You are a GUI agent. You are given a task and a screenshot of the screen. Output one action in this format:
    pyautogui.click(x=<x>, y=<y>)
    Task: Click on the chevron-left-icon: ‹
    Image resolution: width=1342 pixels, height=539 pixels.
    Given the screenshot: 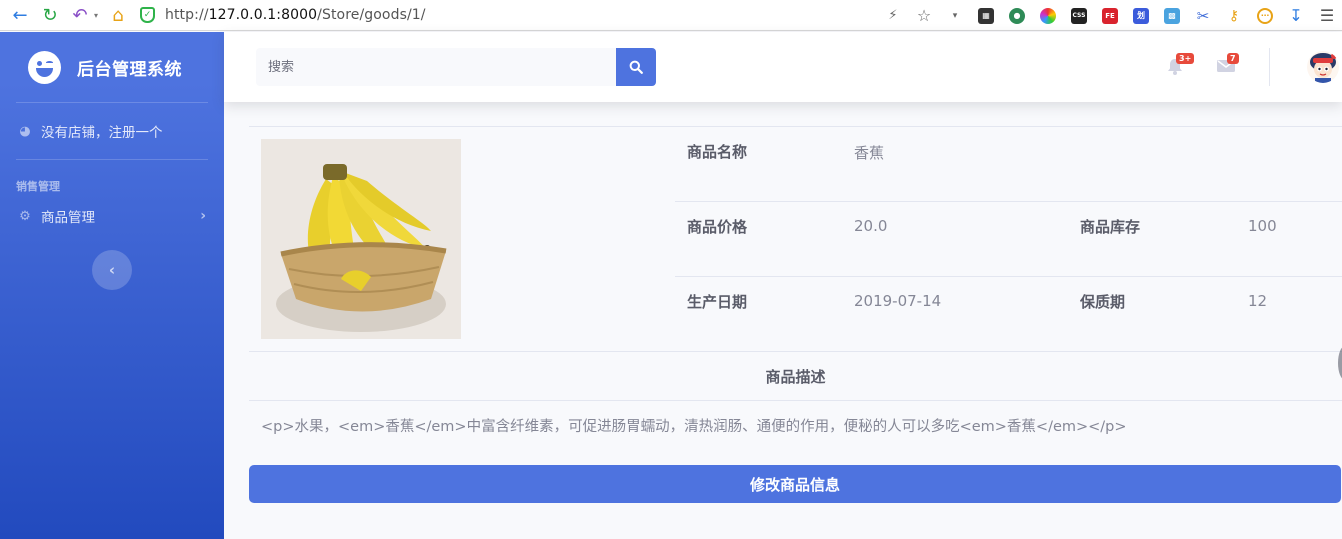 What is the action you would take?
    pyautogui.click(x=112, y=270)
    